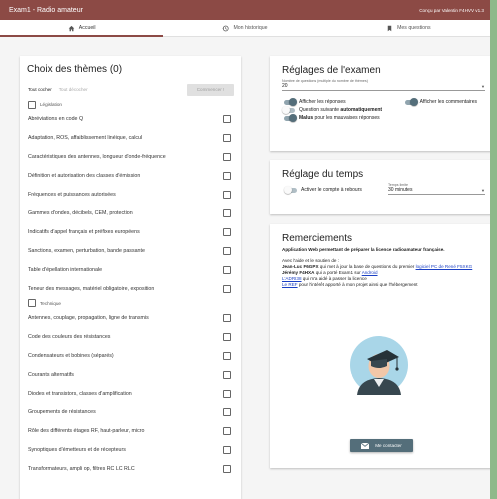  I want to click on app-title: Exam1 - Radio amateur, so click(46, 10).